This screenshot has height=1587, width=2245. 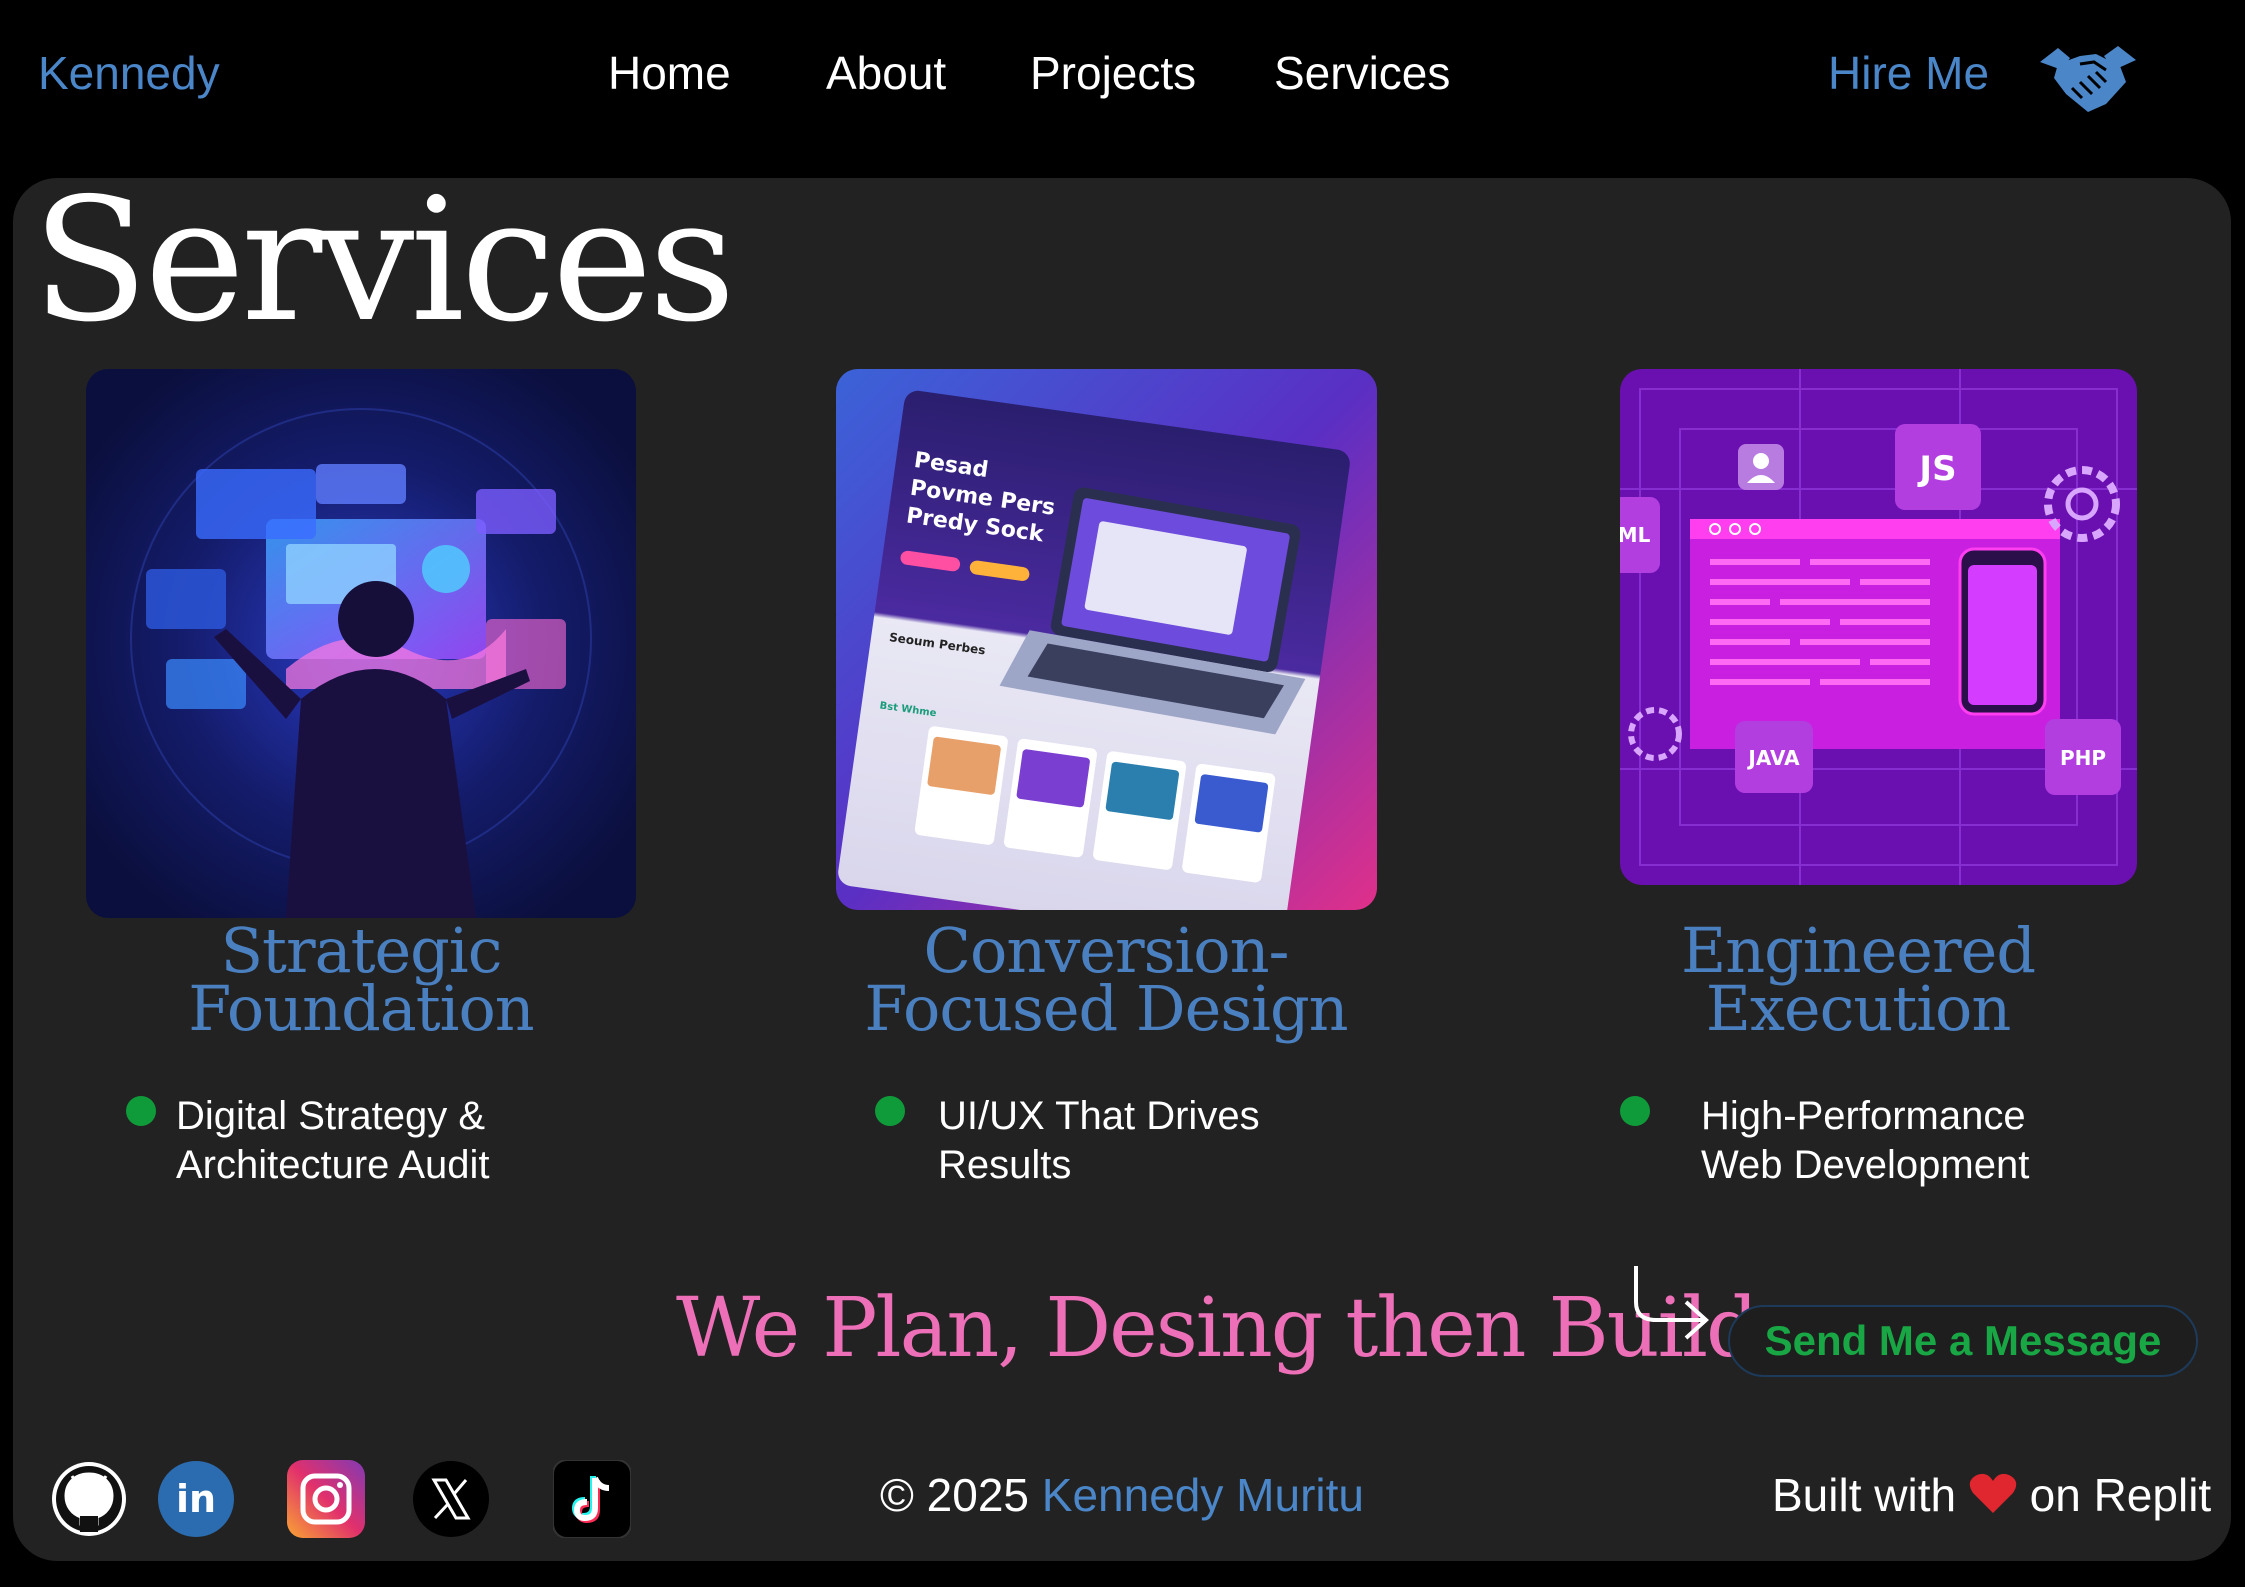 I want to click on linkedin-icon: in, so click(x=196, y=1499).